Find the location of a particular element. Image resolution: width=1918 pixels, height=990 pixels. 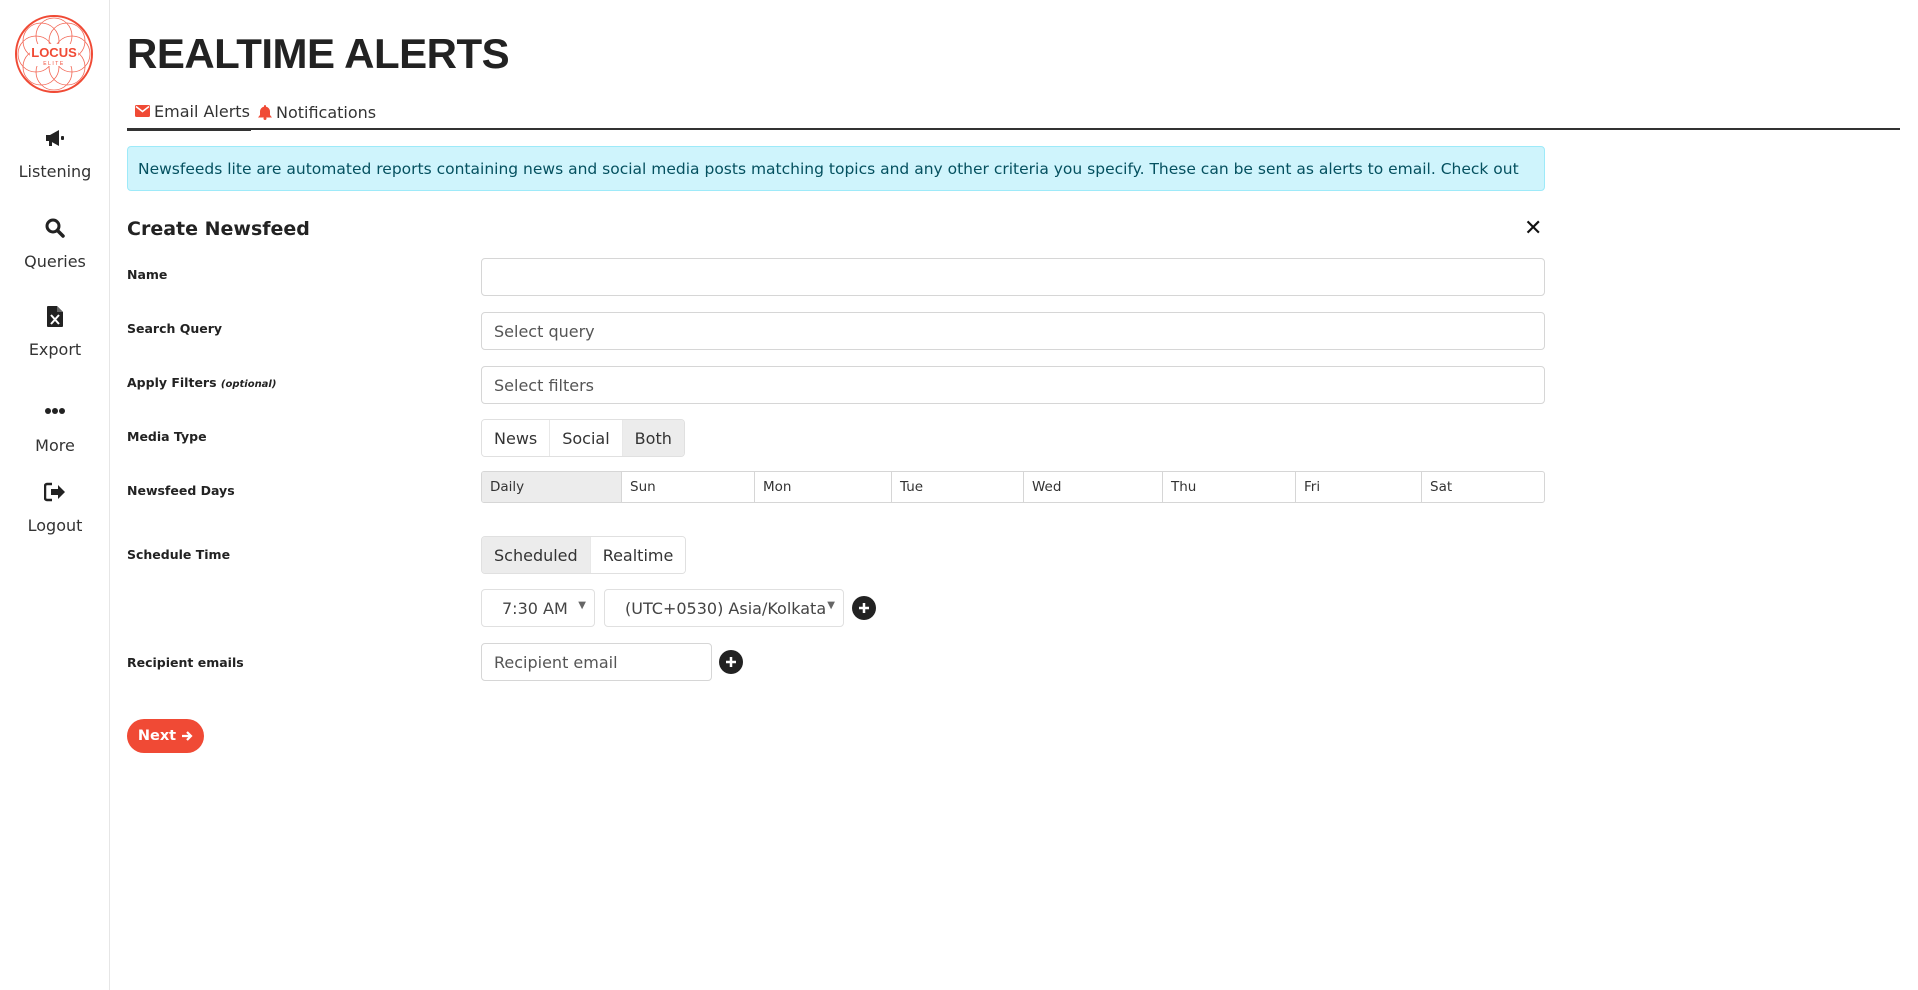

form-title: Create Newsfeed is located at coordinates (218, 229).